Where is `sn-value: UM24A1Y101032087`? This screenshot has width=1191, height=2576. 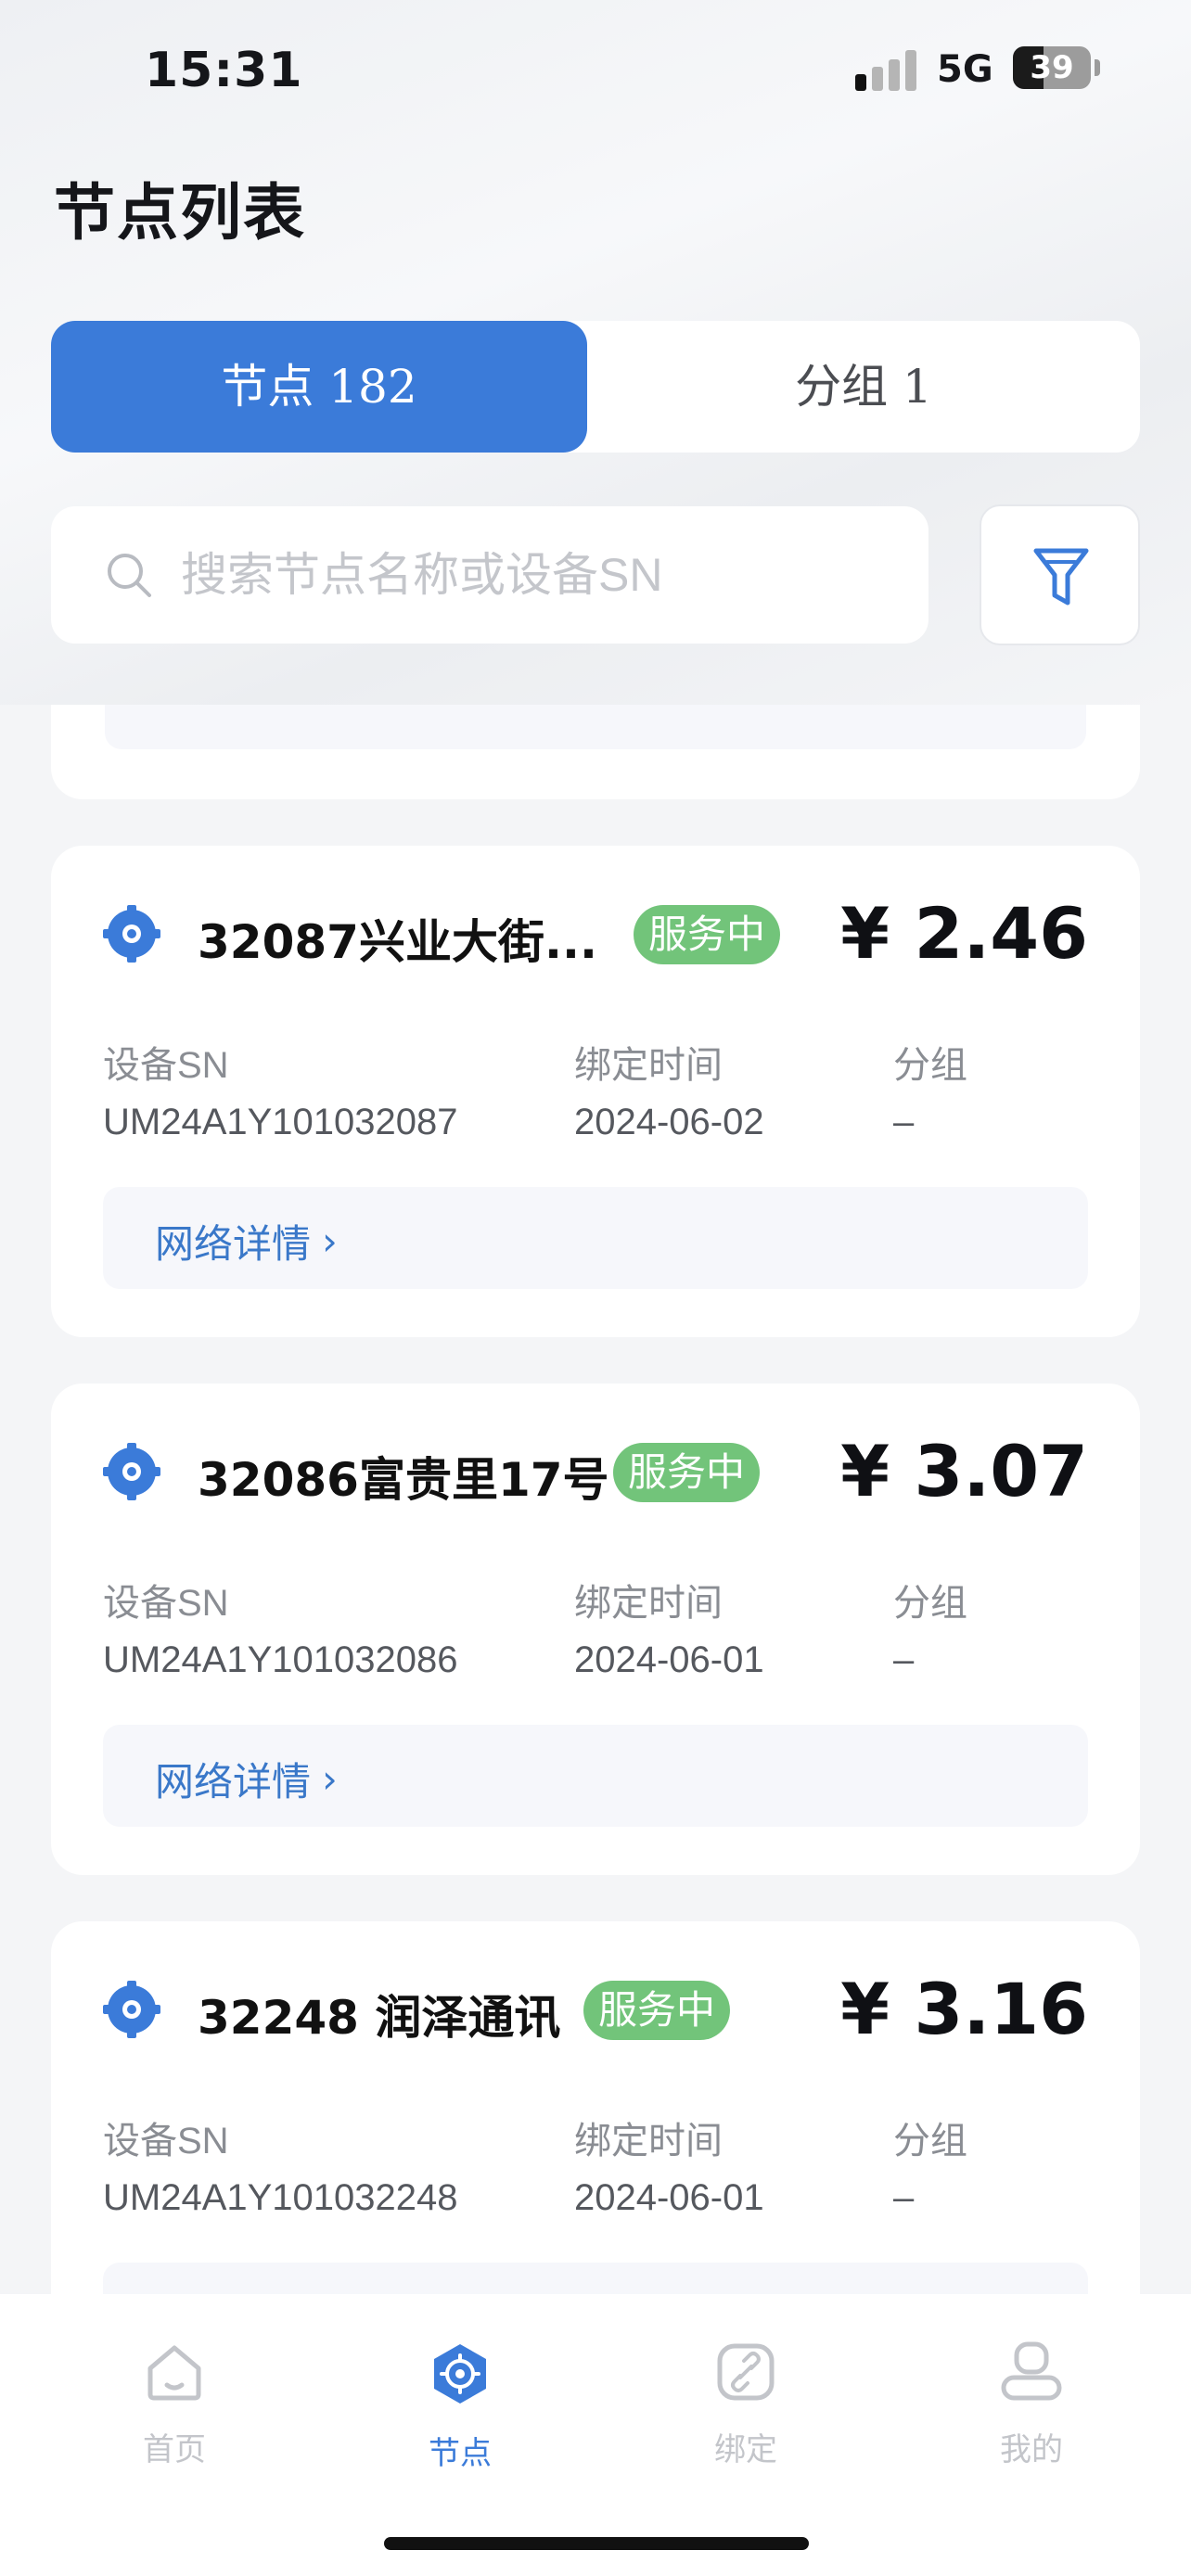 sn-value: UM24A1Y101032087 is located at coordinates (280, 1122).